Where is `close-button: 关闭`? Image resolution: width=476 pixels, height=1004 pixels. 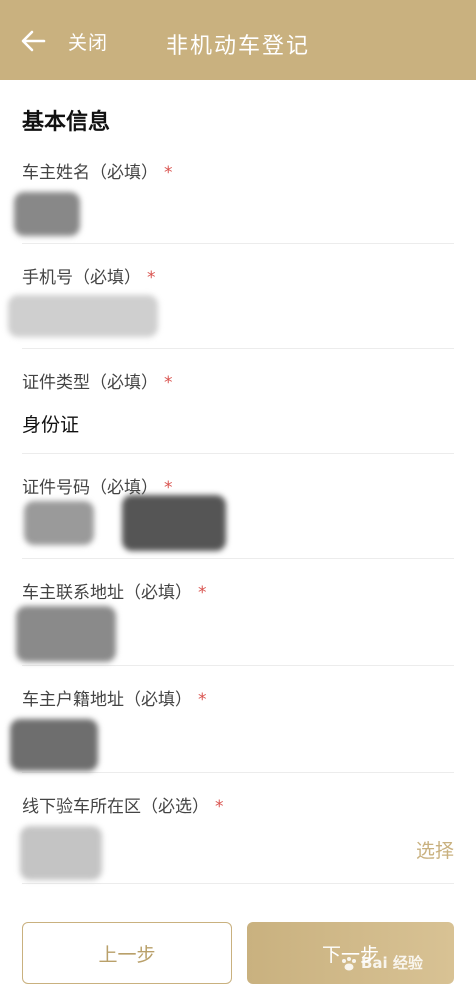
close-button: 关闭 is located at coordinates (70, 41).